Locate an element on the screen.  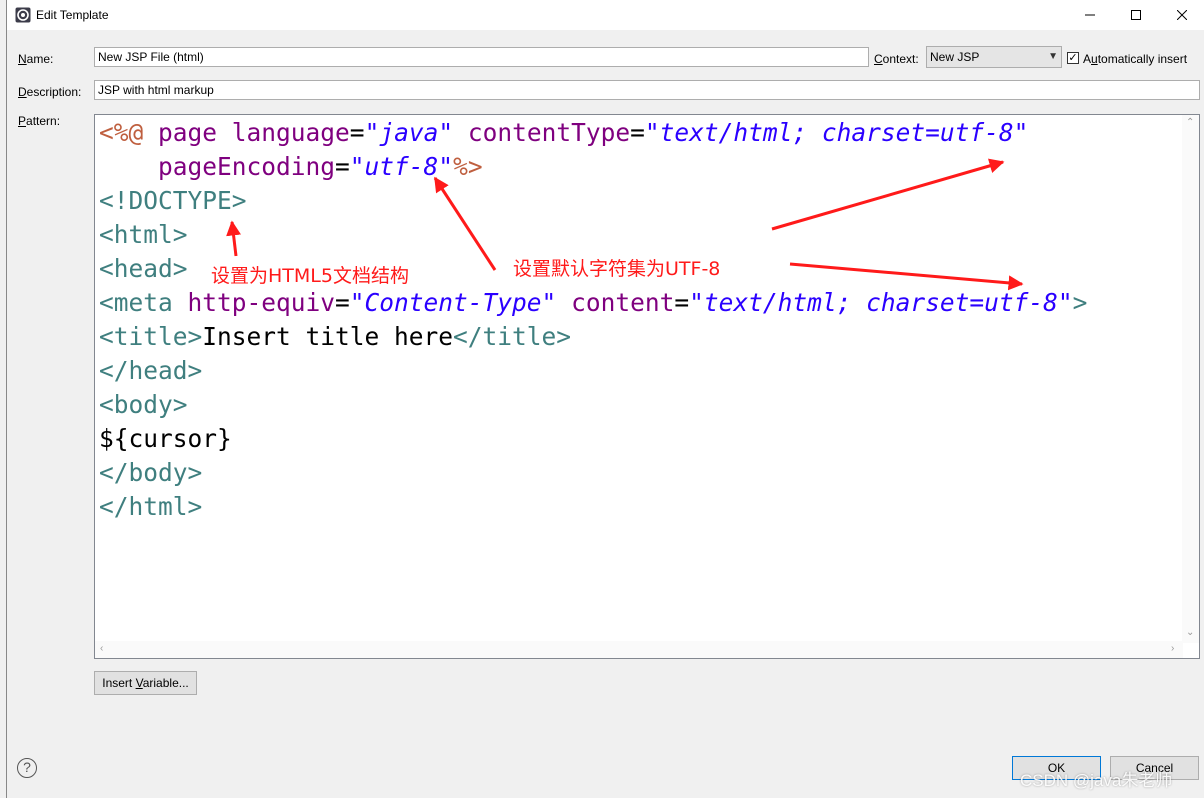
arrow-to-page-encoding is located at coordinates (465, 223).